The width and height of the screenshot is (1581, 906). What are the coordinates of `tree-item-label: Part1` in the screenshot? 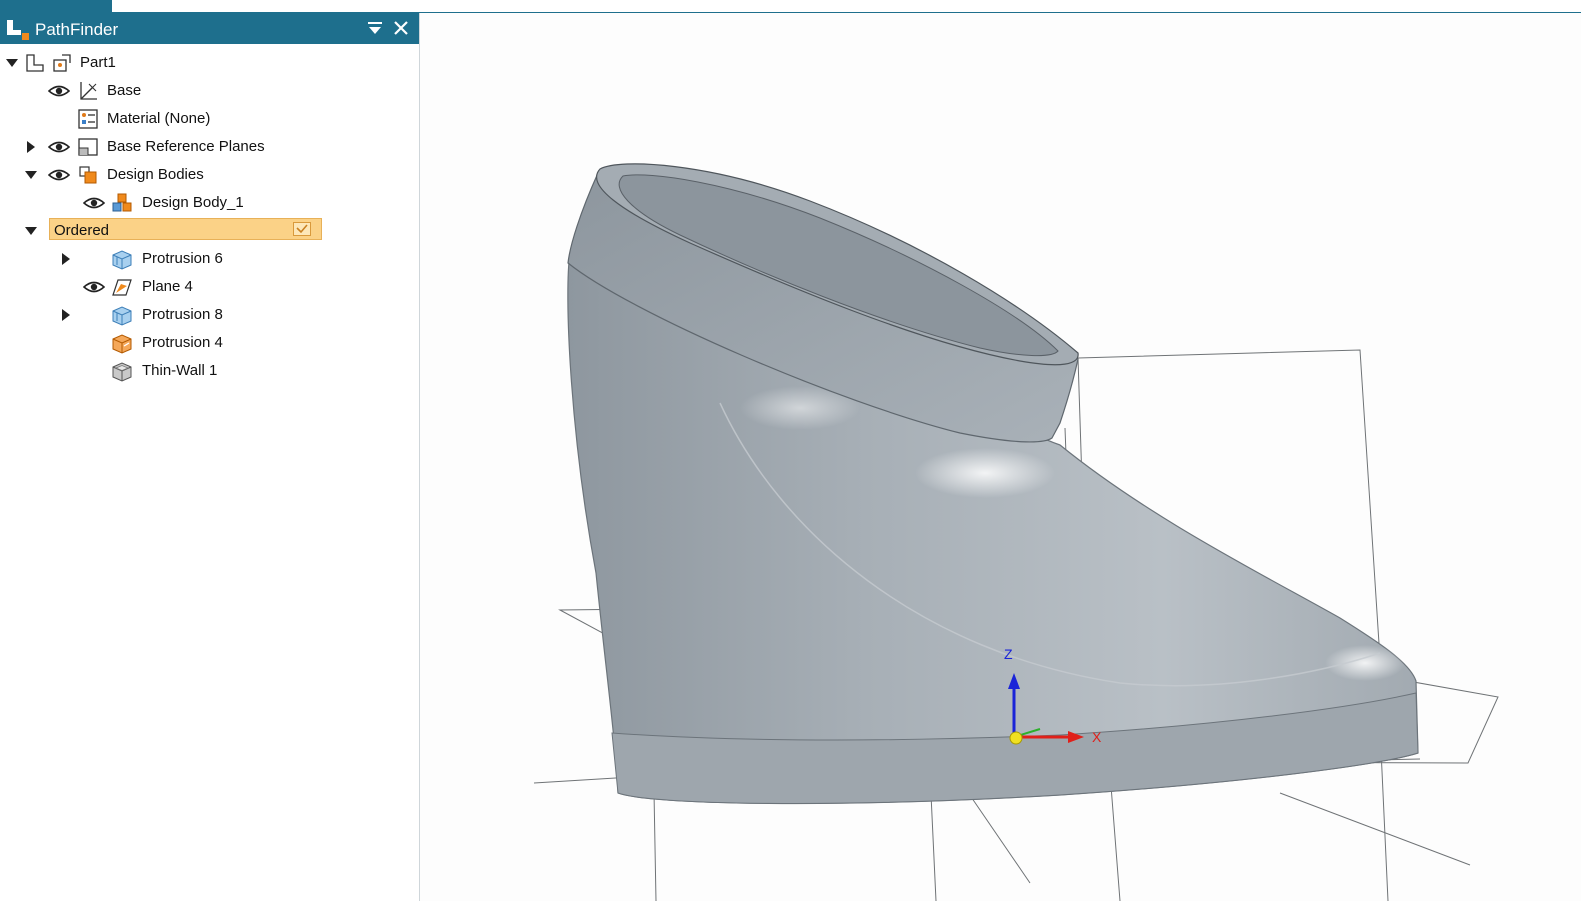 It's located at (98, 62).